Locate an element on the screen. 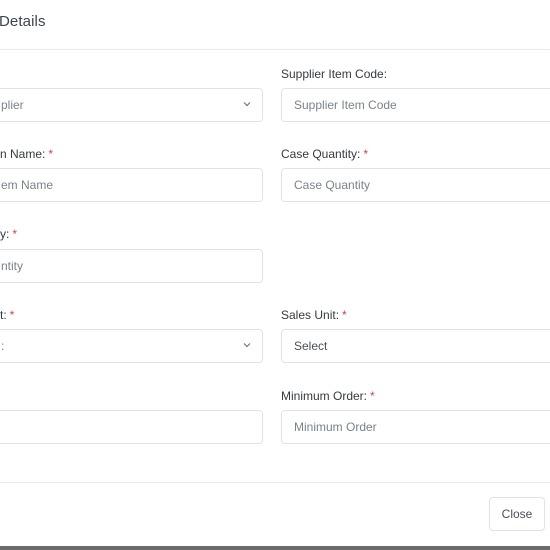  close-button: Close is located at coordinates (517, 514).